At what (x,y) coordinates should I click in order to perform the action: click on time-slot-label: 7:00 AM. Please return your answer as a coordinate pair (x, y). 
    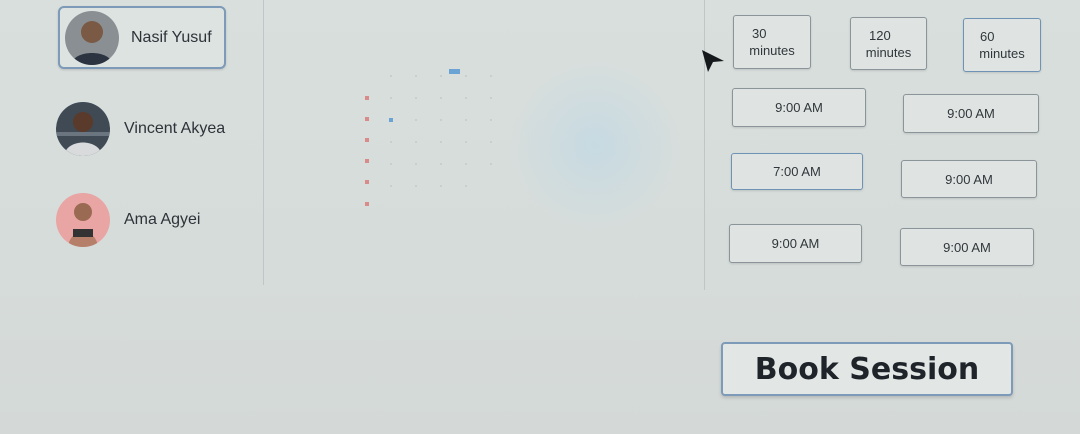
    Looking at the image, I should click on (797, 171).